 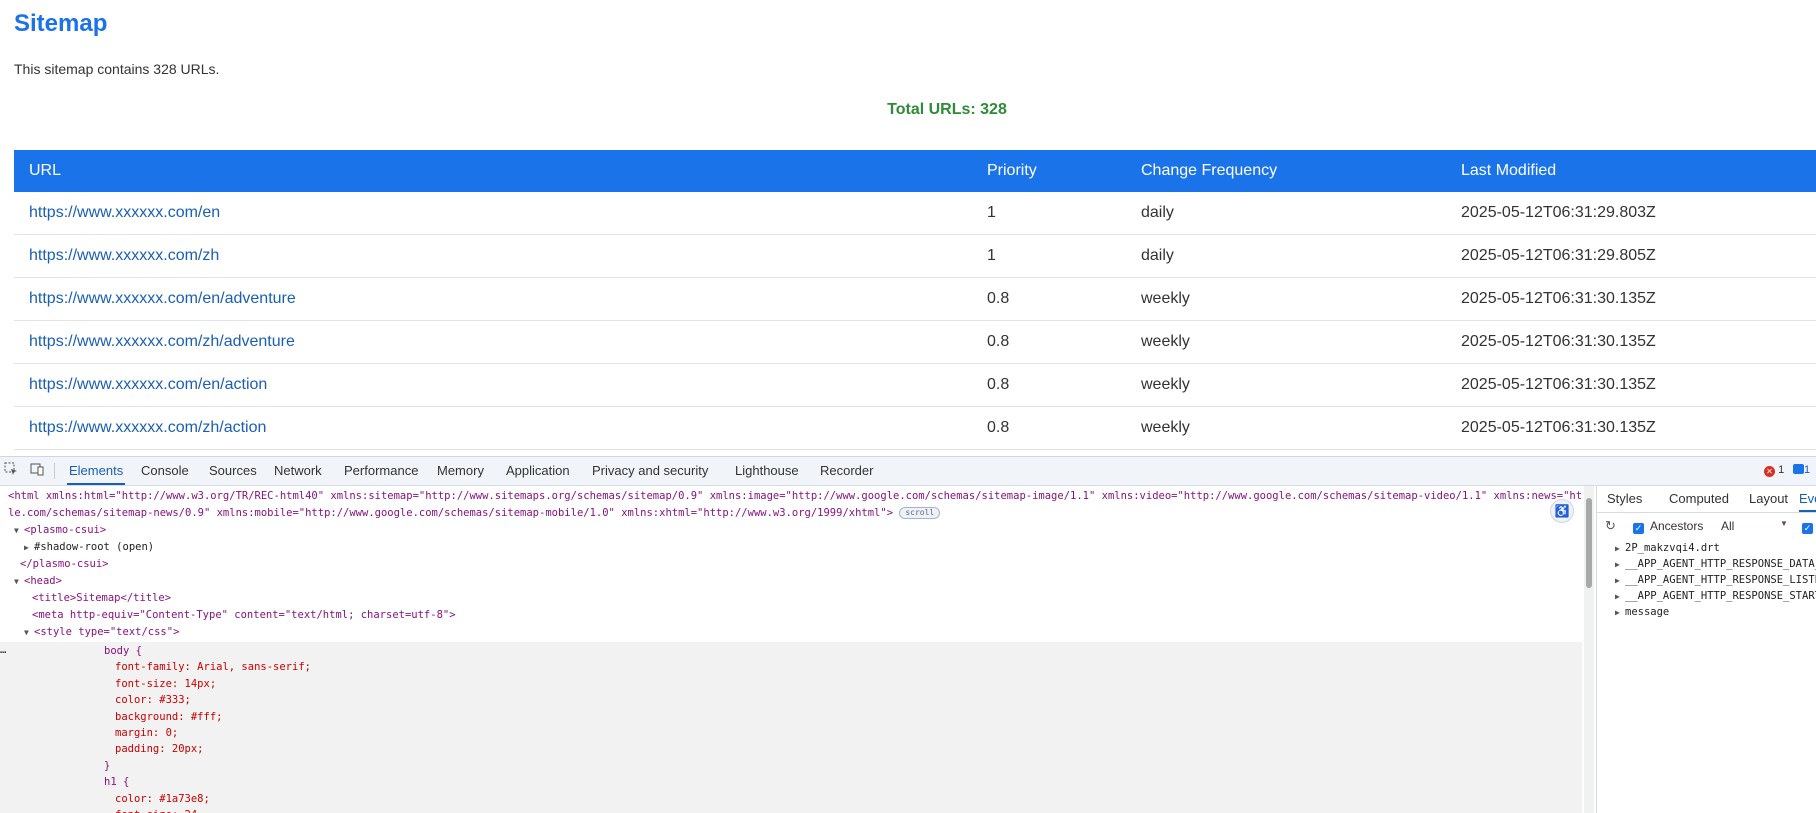 What do you see at coordinates (162, 342) in the screenshot?
I see `url-link: https://www.xxxxxx.com/zh/adventure` at bounding box center [162, 342].